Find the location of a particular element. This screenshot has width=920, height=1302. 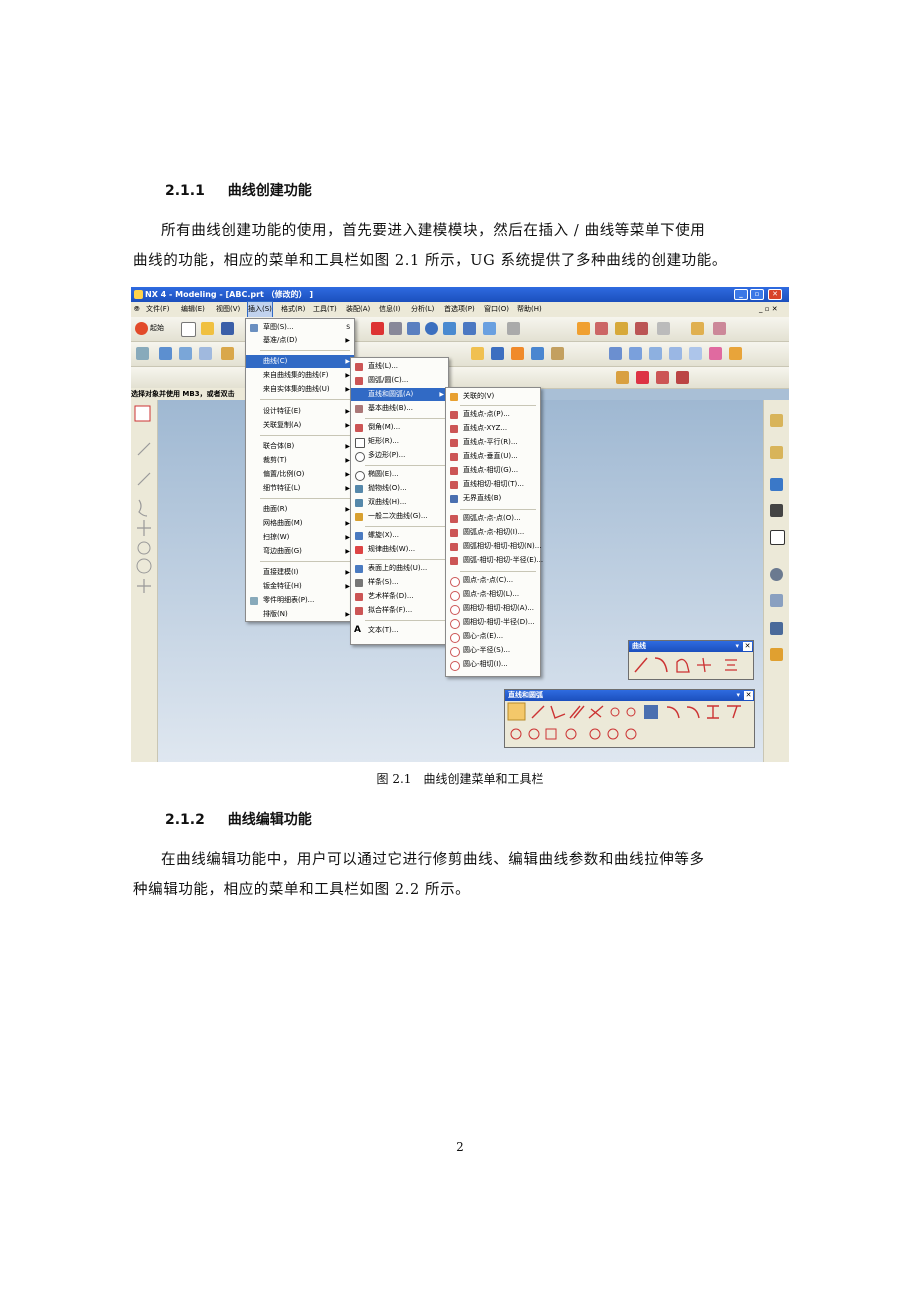

infinite-line-icon is located at coordinates (651, 712).